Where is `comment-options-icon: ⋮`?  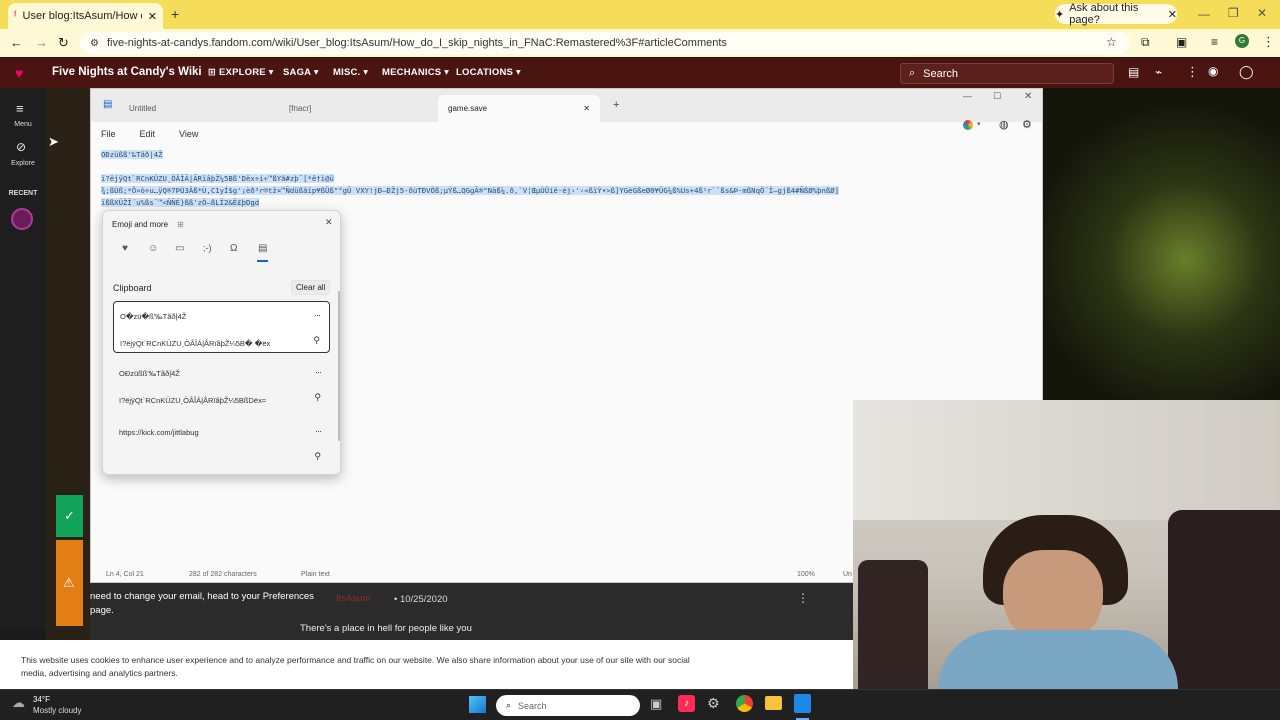
comment-options-icon: ⋮ is located at coordinates (803, 598).